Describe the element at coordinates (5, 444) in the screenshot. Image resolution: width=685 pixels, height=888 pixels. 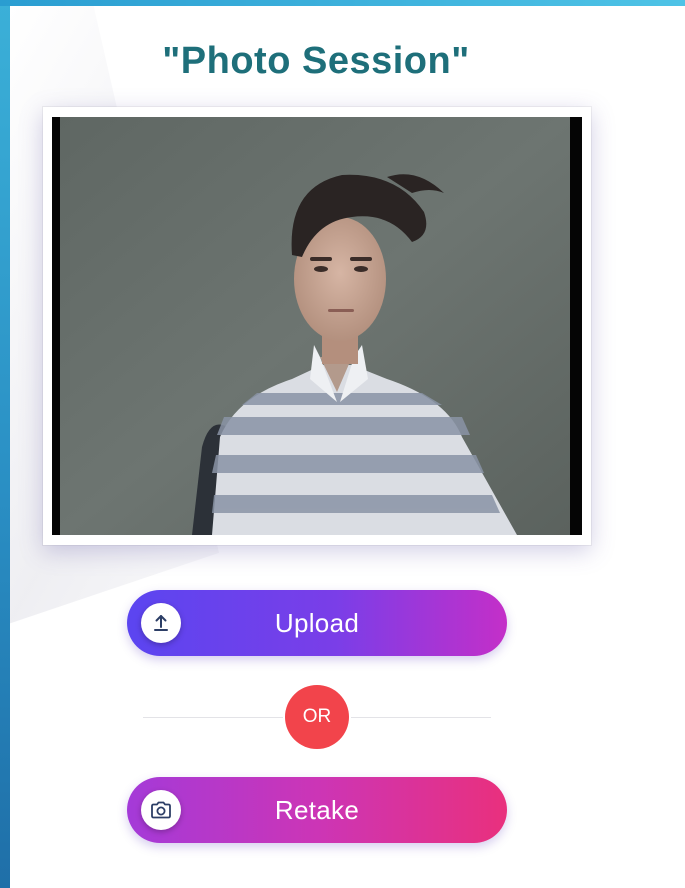
I see `left-accent-bar` at that location.